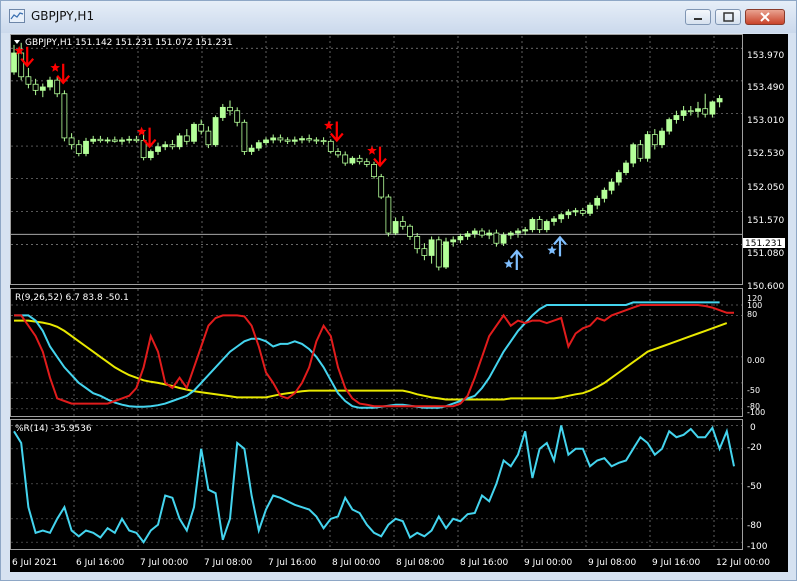 The image size is (797, 581). Describe the element at coordinates (548, 563) in the screenshot. I see `time-label: 9 Jul 00:00` at that location.